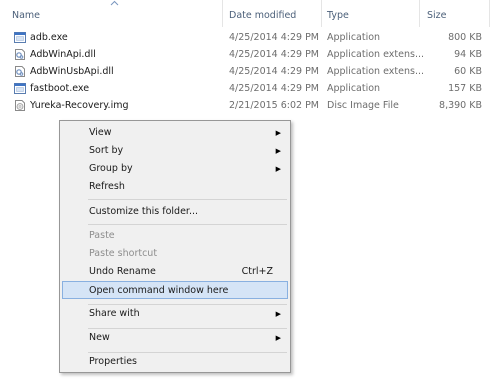 Image resolution: width=500 pixels, height=388 pixels. I want to click on menu-item-open-command-window: Open command window here, so click(175, 290).